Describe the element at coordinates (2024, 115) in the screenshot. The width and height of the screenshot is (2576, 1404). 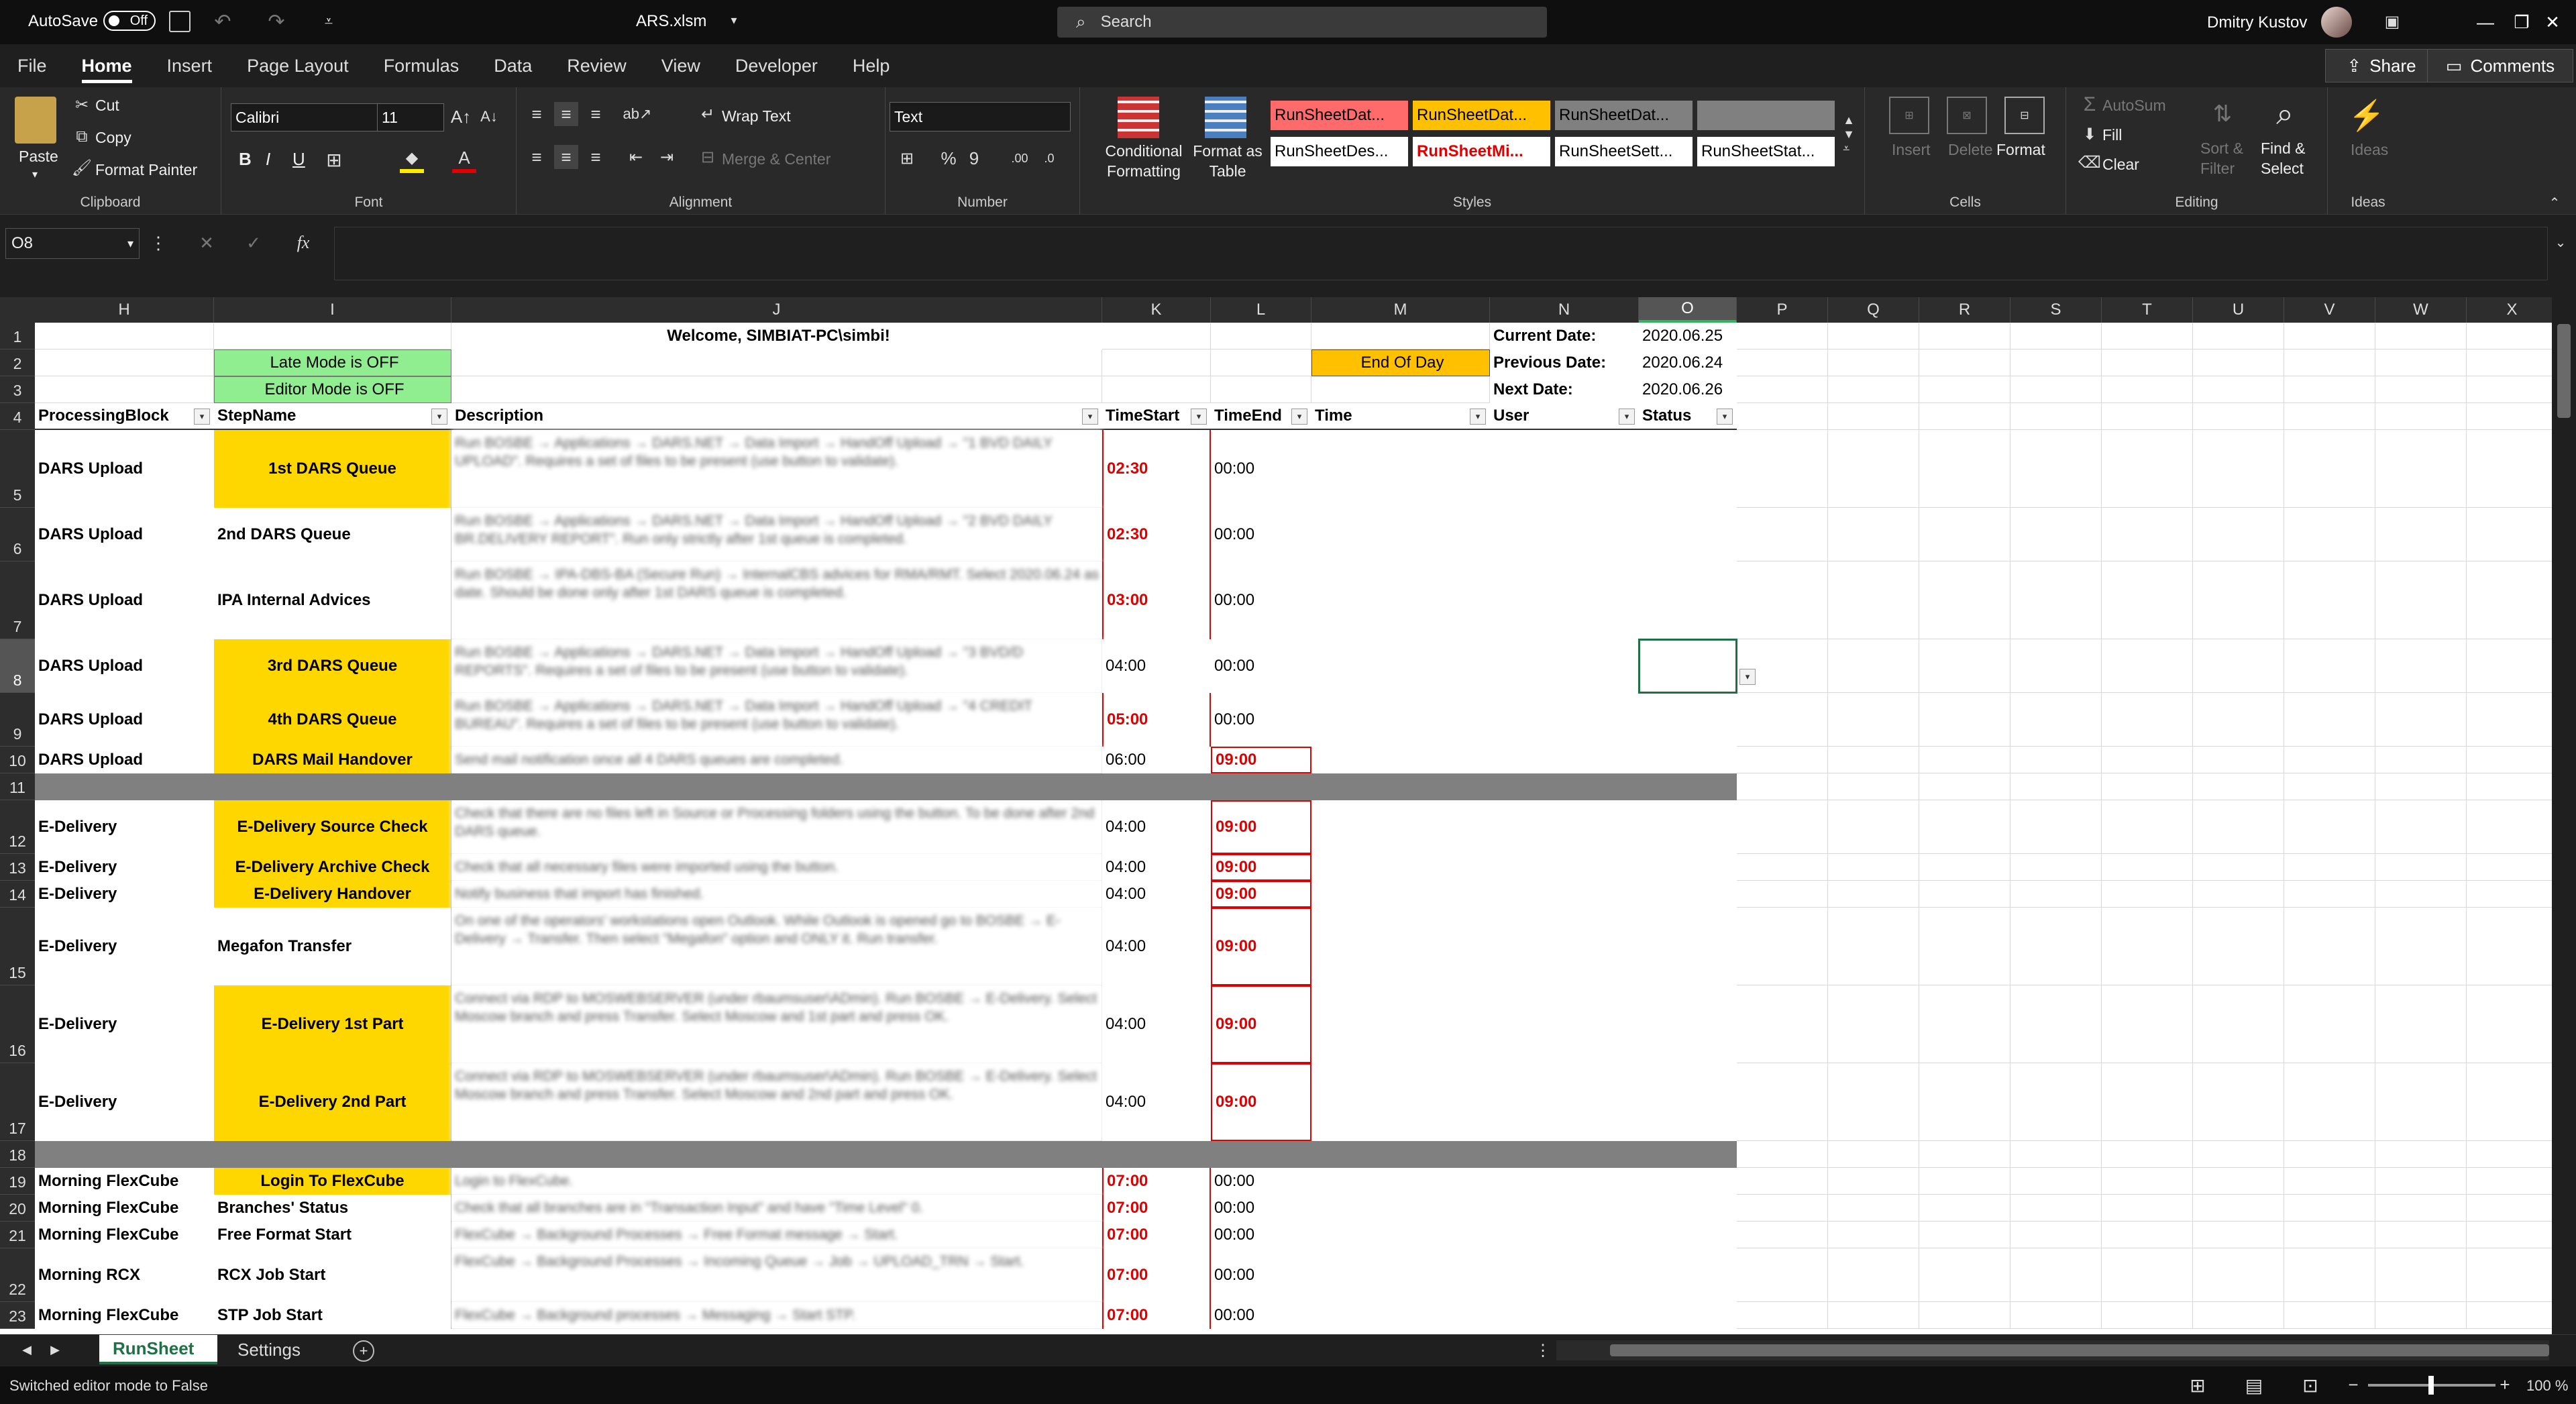
I see `format-cells-icon: ⊟` at that location.